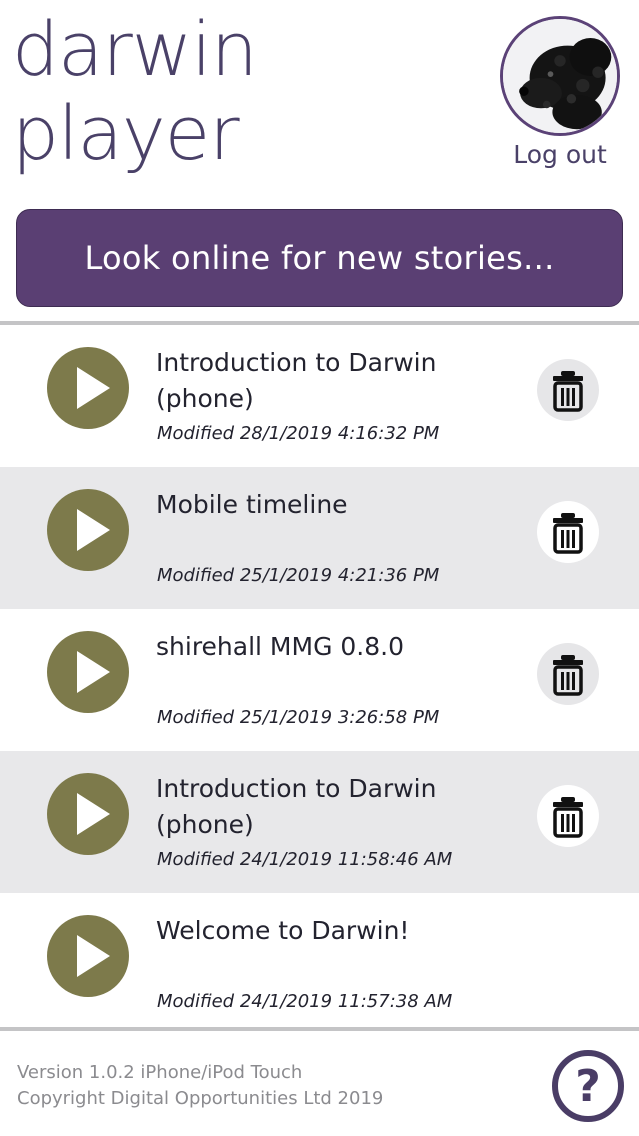  Describe the element at coordinates (298, 717) in the screenshot. I see `story-modified-date: Modified 25/1/2019 3:26:58 PM` at that location.